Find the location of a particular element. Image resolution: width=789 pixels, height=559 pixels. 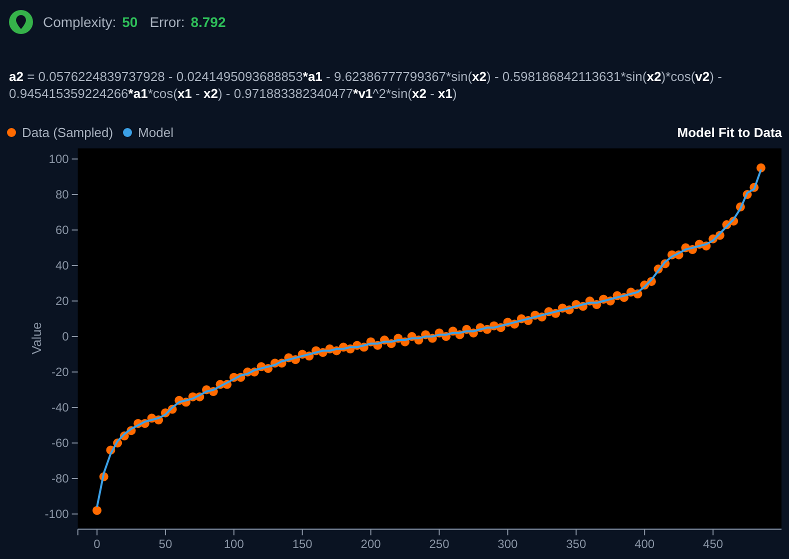

x-tick-label: 350 is located at coordinates (576, 544).